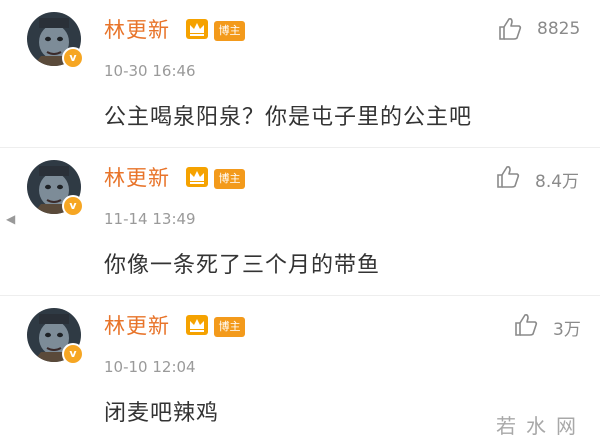  I want to click on comment-text: 闭麦吧辣鸡, so click(162, 413).